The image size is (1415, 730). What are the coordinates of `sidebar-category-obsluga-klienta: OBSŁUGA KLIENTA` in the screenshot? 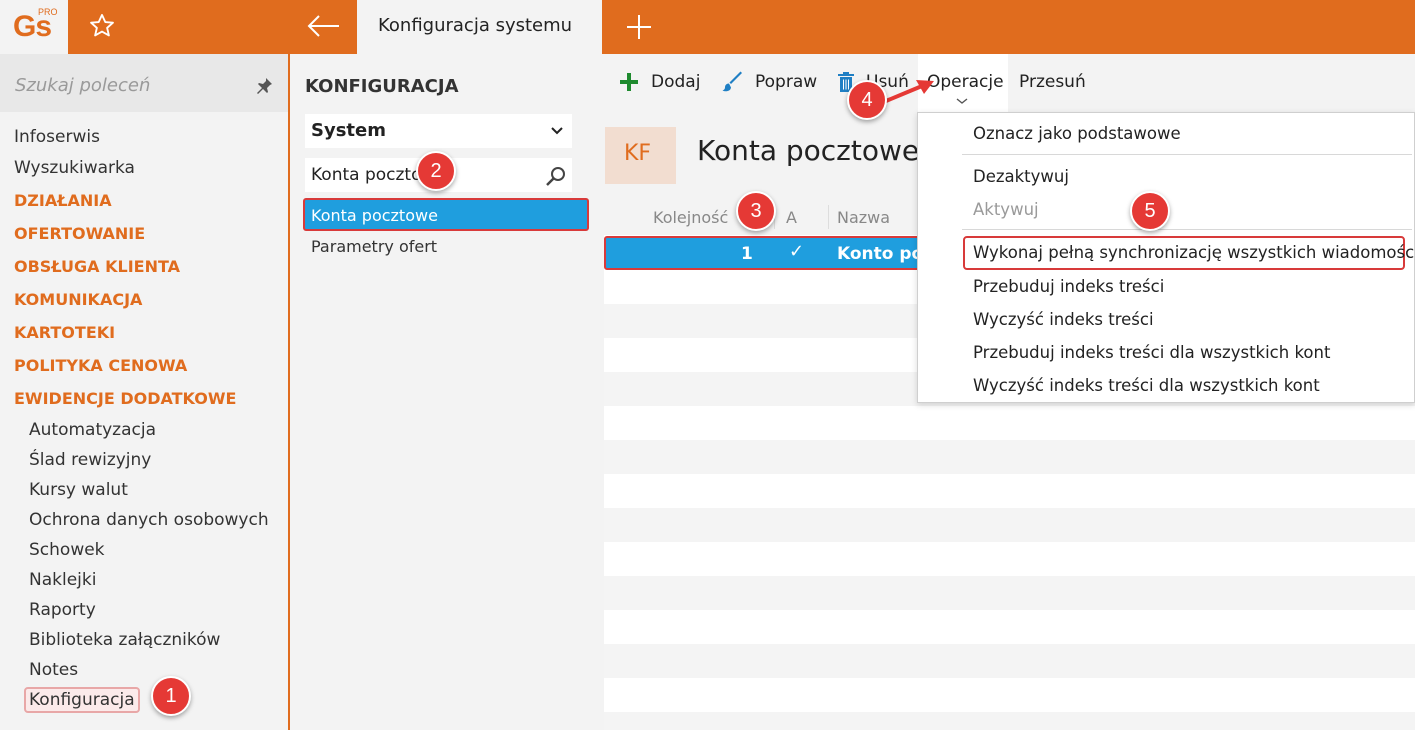 It's located at (144, 266).